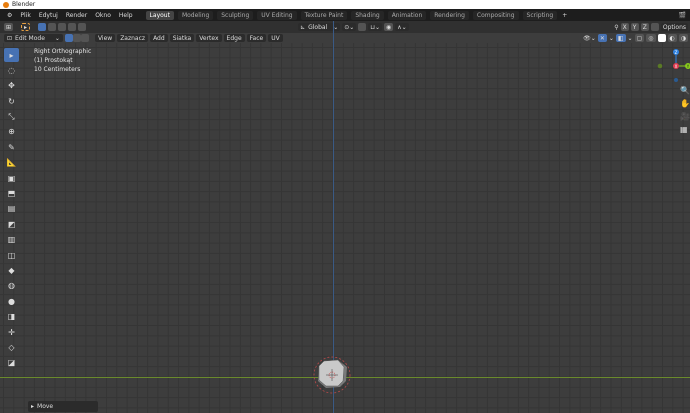 This screenshot has height=413, width=690. Describe the element at coordinates (676, 52) in the screenshot. I see `gizmo-z-label: Z` at that location.